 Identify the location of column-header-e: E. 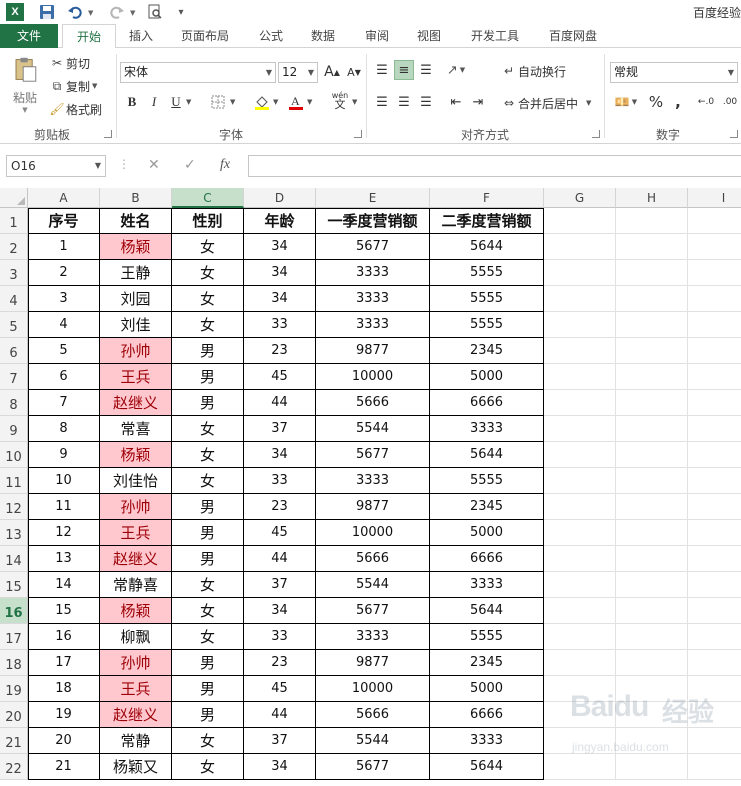
(373, 198).